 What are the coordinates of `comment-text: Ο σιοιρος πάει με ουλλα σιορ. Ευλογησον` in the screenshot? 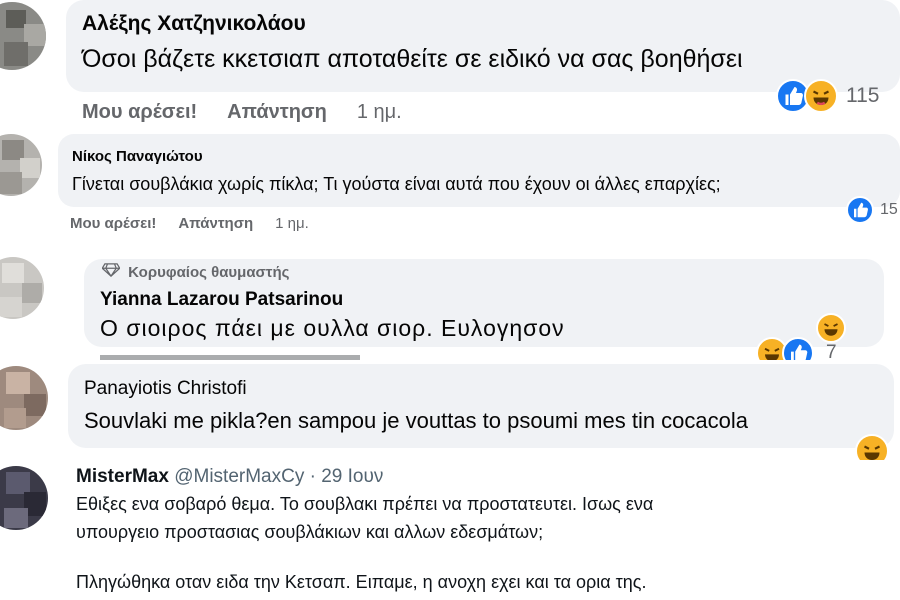 It's located at (332, 328).